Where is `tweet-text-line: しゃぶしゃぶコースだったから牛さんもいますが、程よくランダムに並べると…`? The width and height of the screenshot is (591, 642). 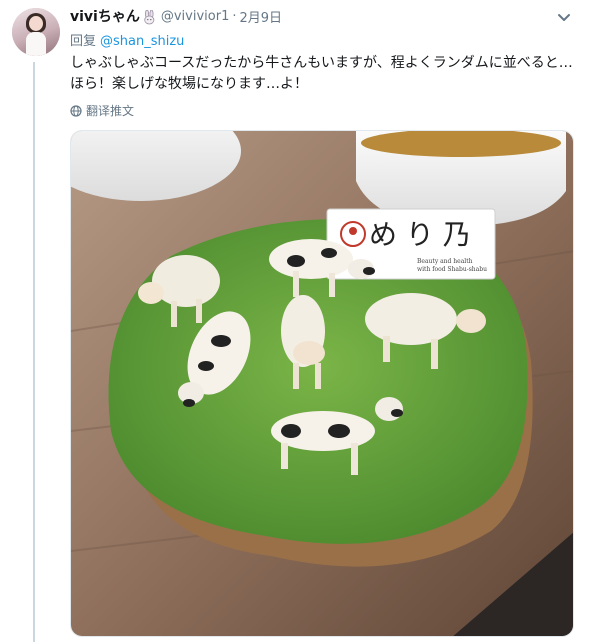
tweet-text-line: しゃぶしゃぶコースだったから牛さんもいますが、程よくランダムに並べると… is located at coordinates (321, 63).